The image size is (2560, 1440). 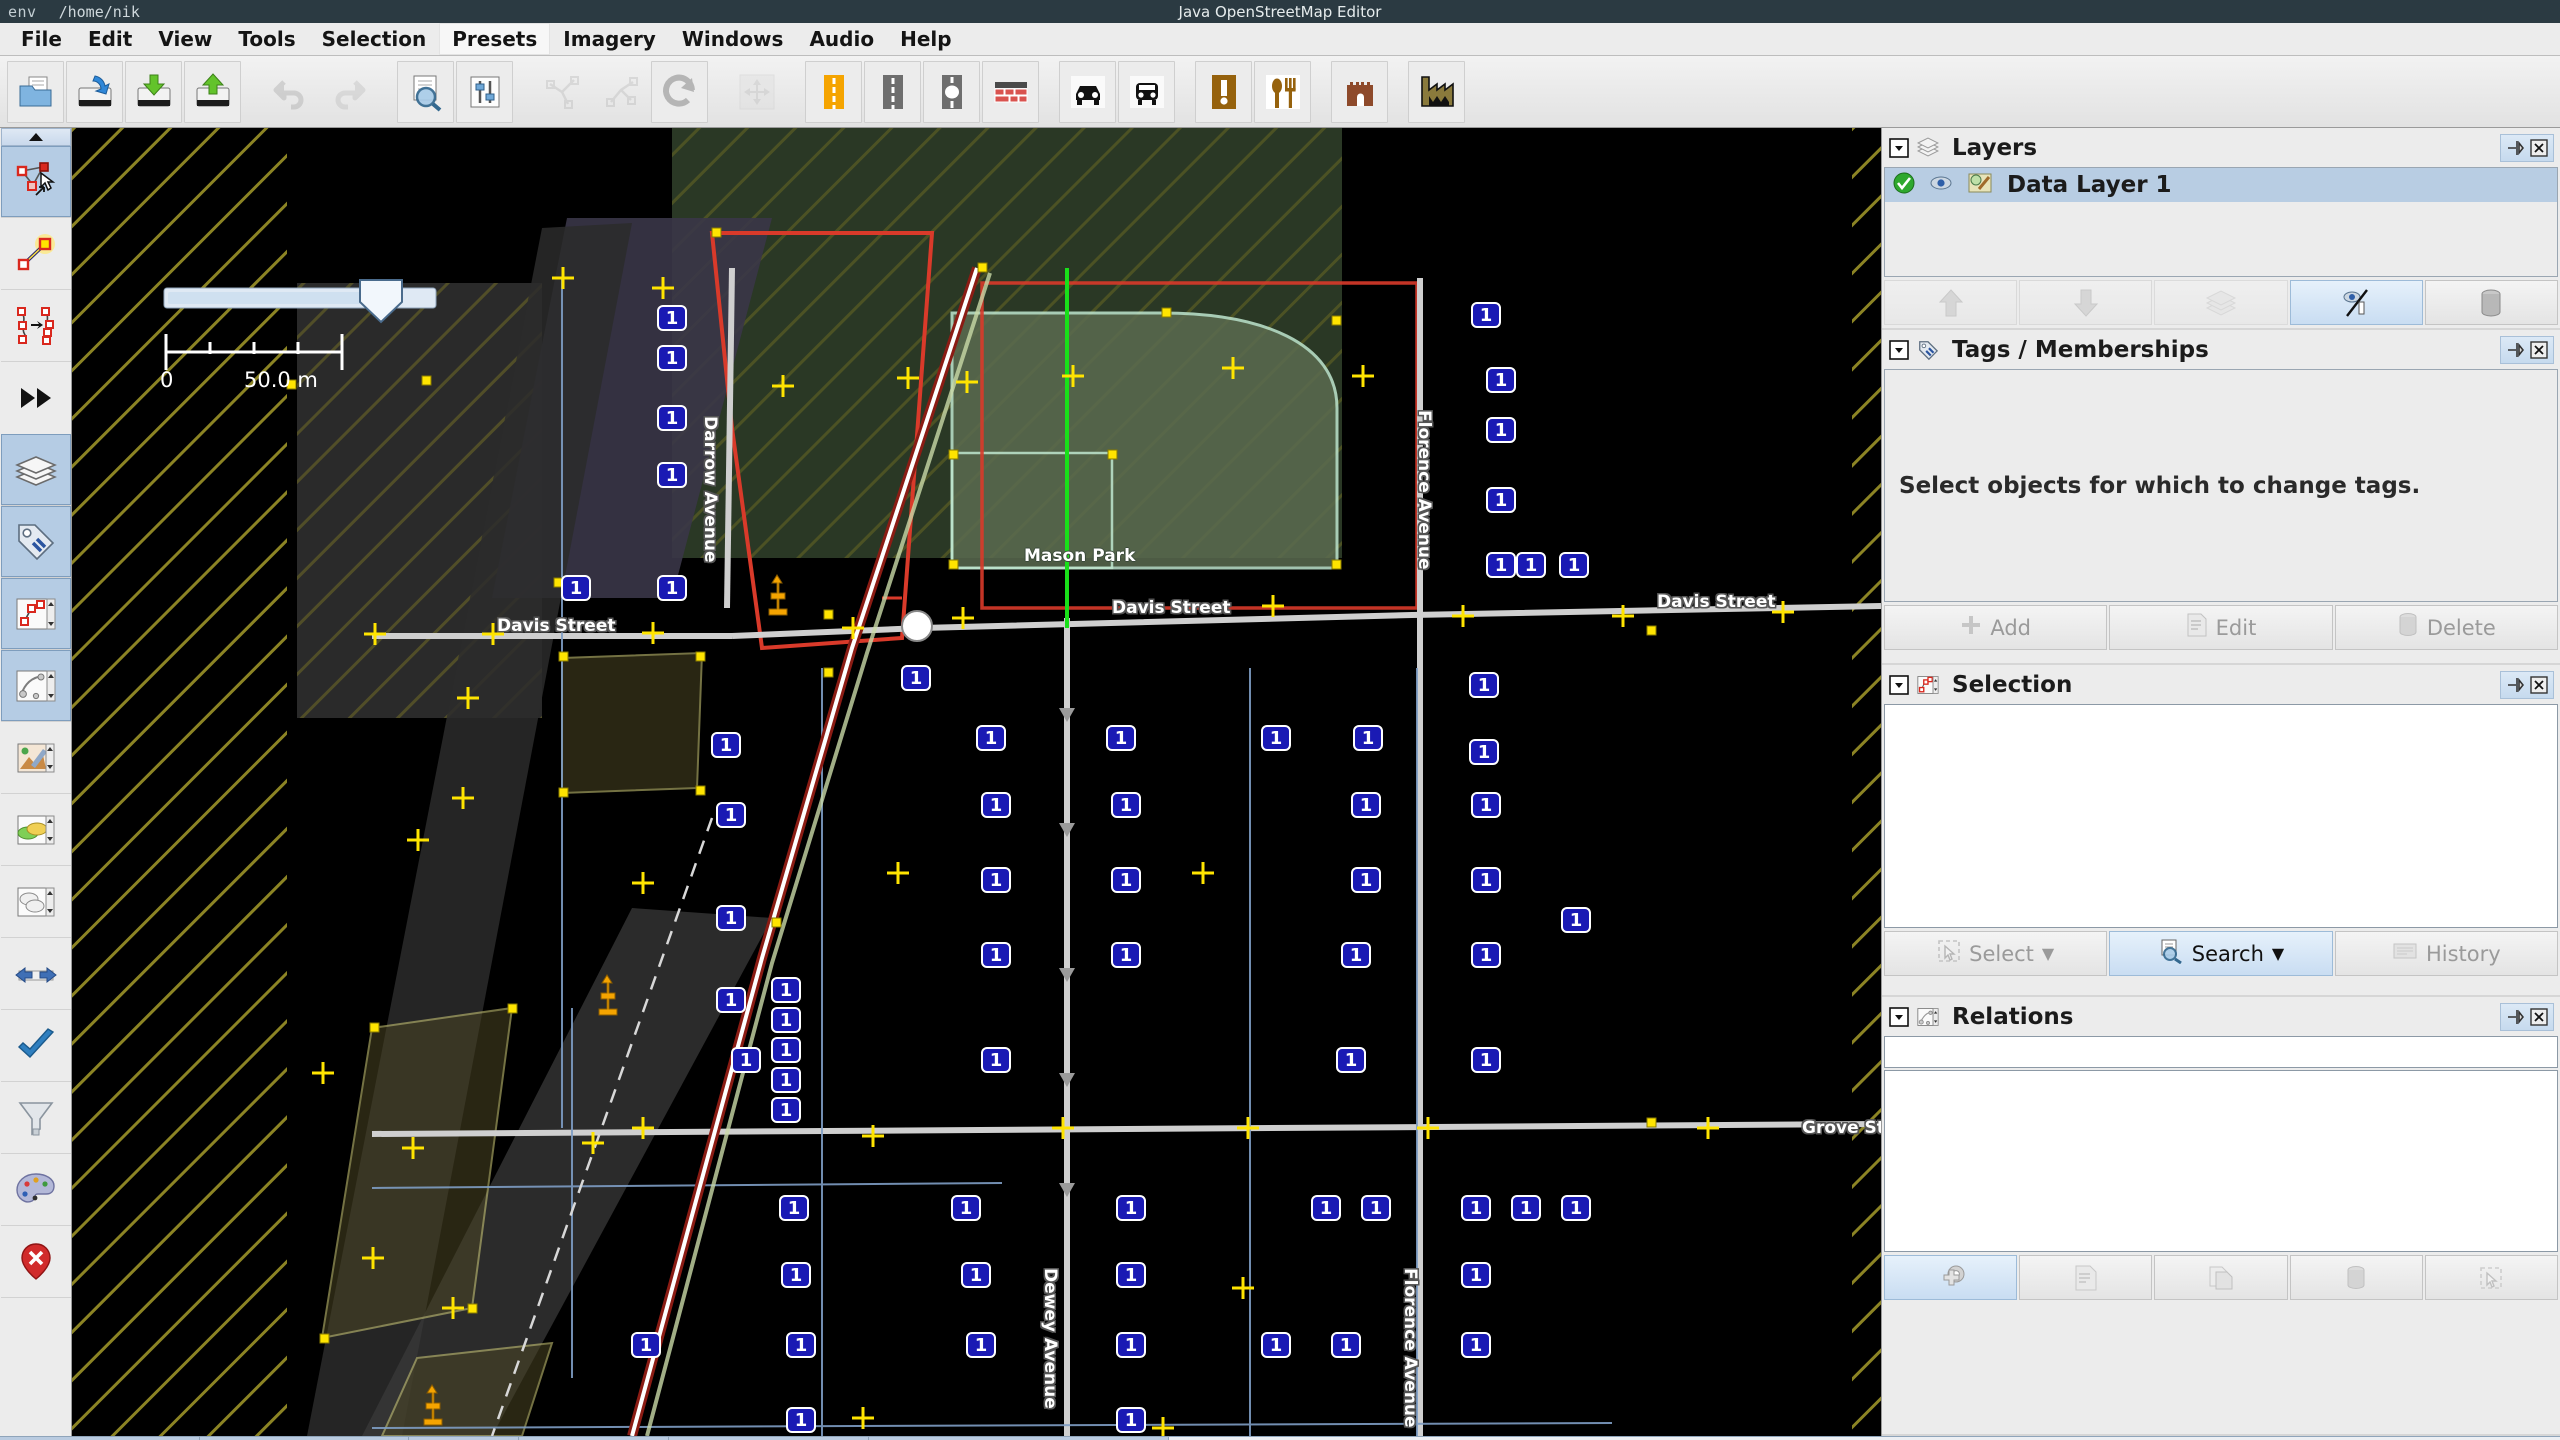 I want to click on tool-filter-dialog, so click(x=35, y=1118).